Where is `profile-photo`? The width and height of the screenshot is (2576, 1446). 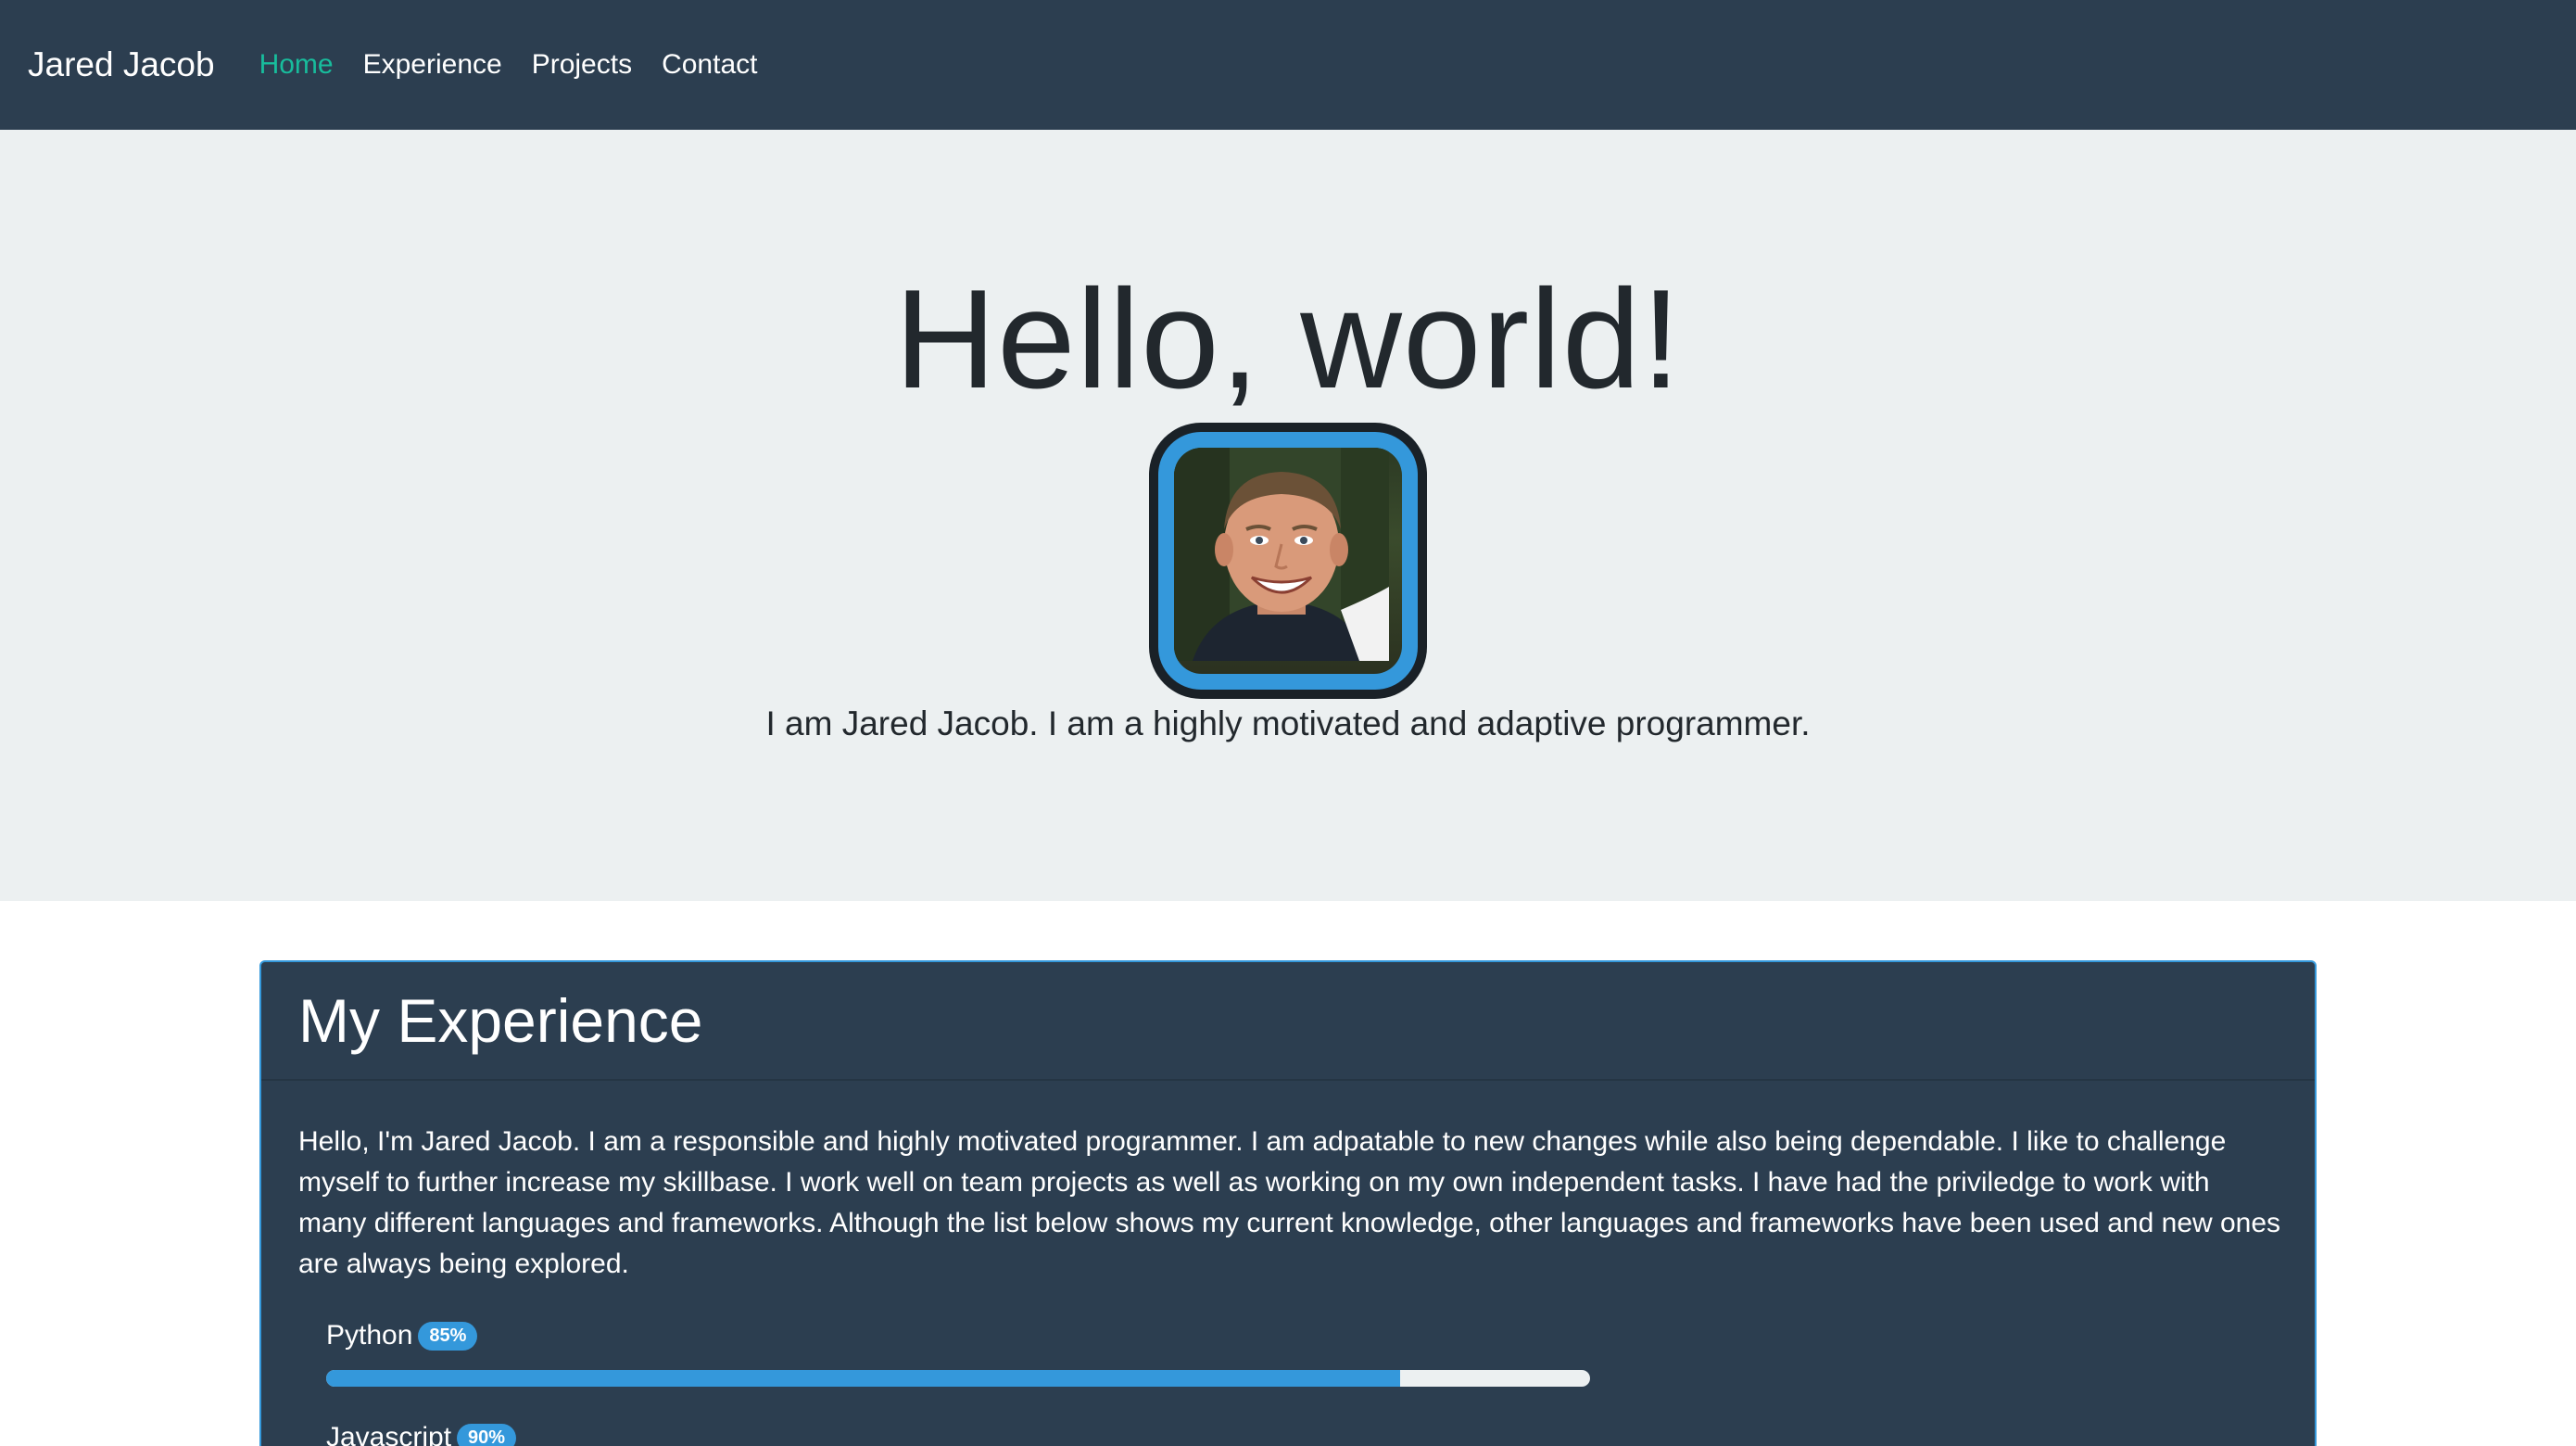 profile-photo is located at coordinates (1288, 561).